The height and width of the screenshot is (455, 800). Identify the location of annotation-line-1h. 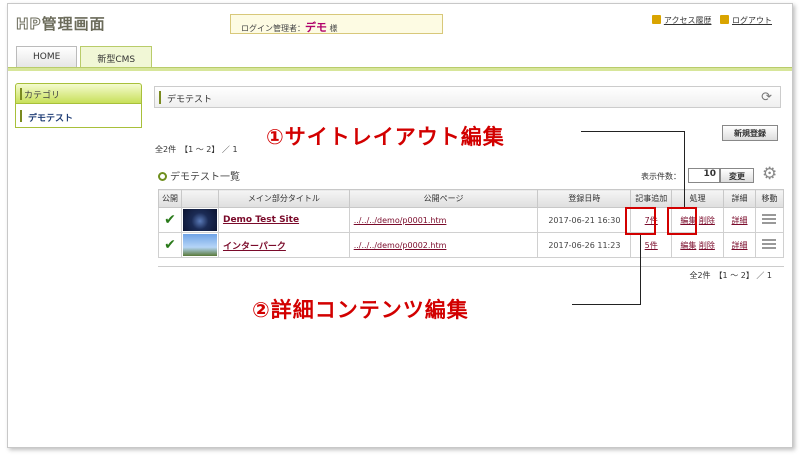
(632, 131).